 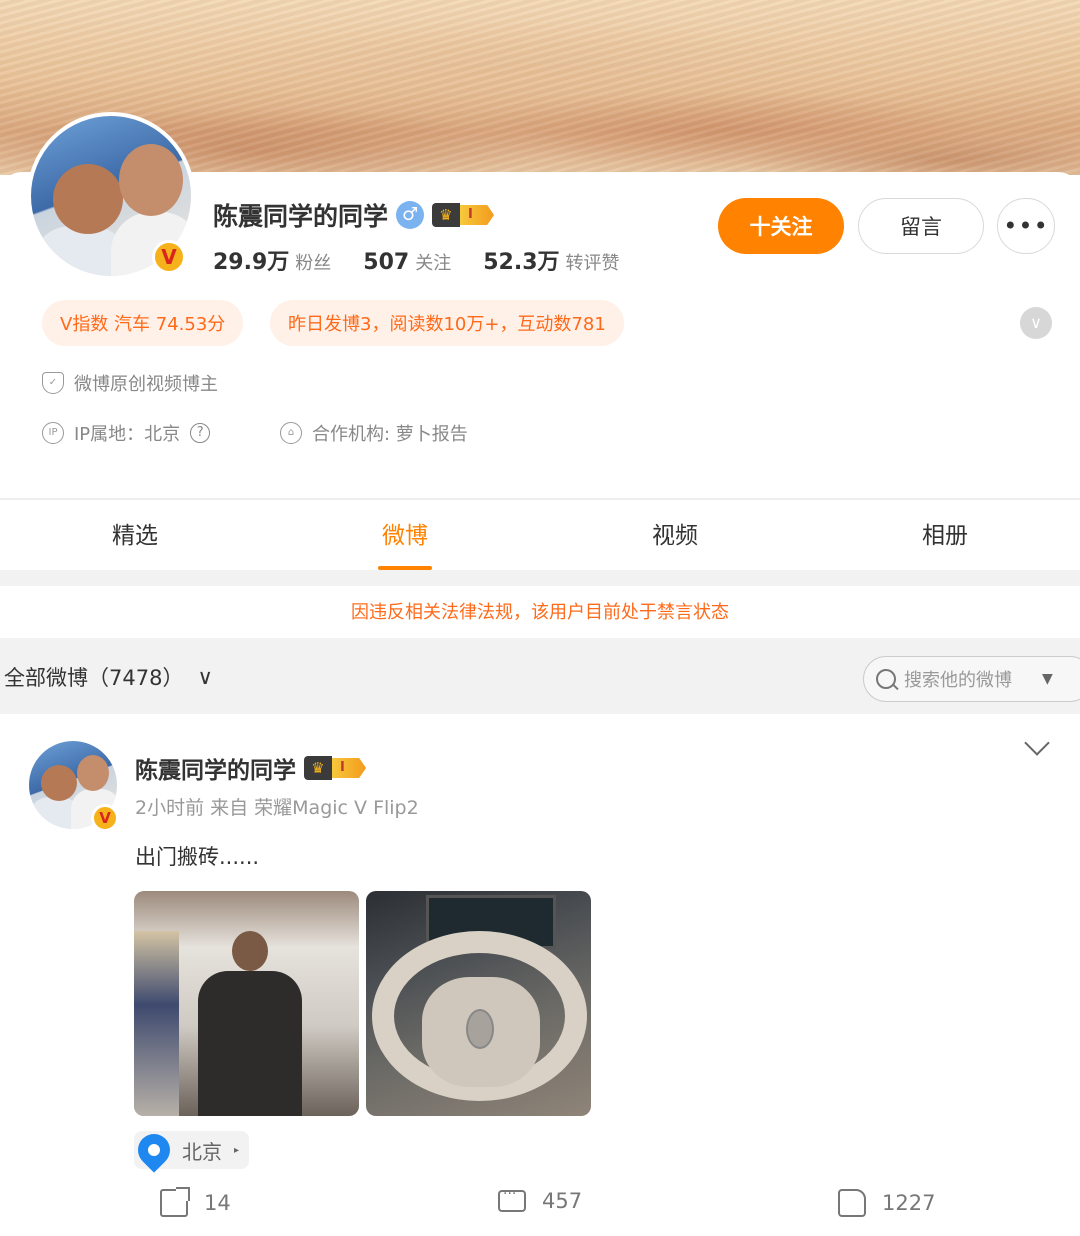 I want to click on location-pin-icon, so click(x=154, y=1150).